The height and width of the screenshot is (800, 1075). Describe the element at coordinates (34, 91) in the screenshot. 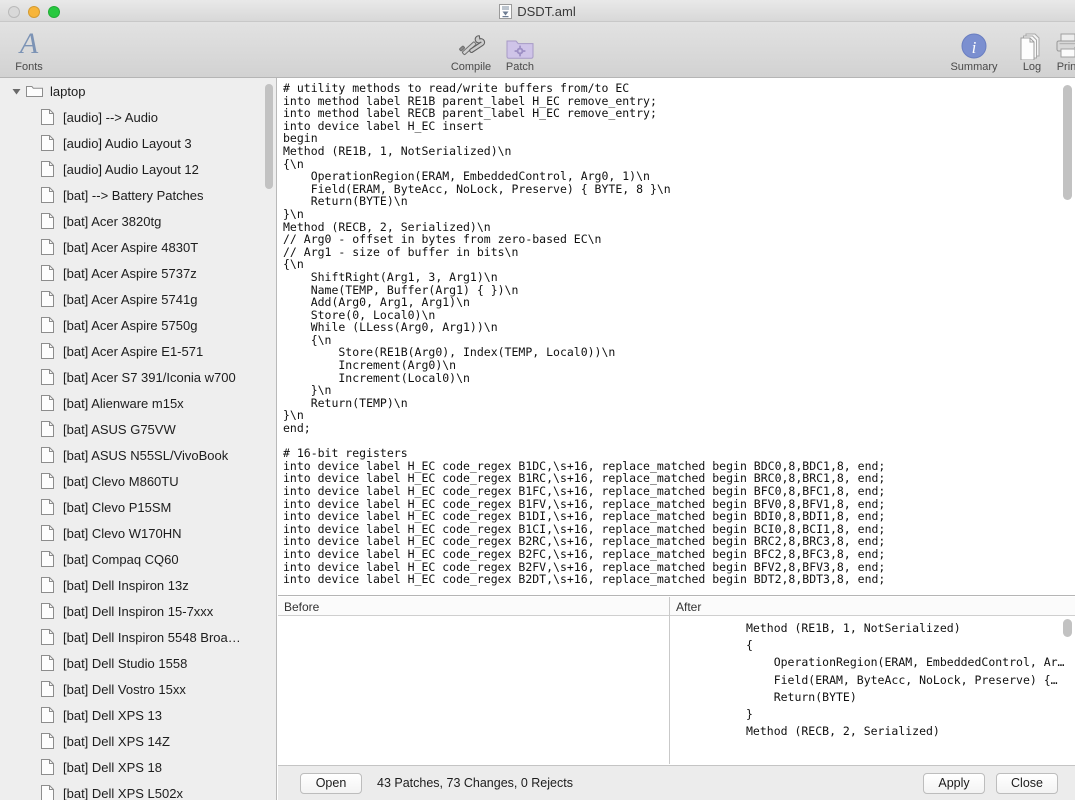

I see `folder-icon` at that location.